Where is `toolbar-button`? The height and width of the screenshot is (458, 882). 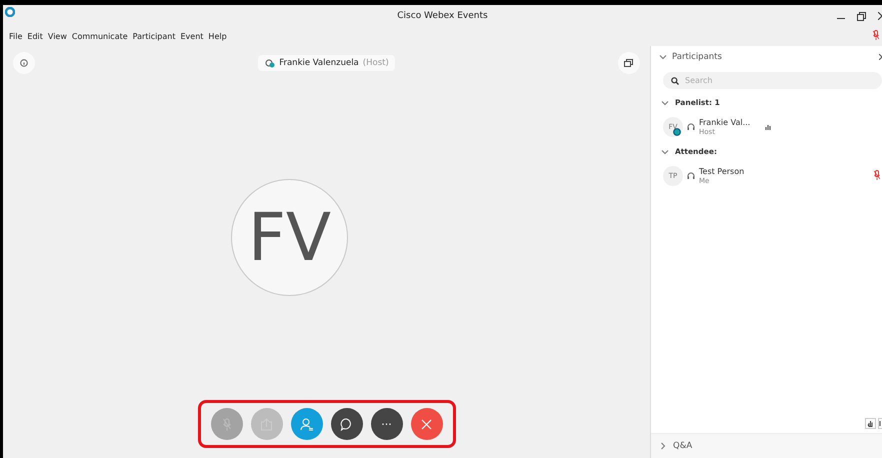
toolbar-button is located at coordinates (880, 423).